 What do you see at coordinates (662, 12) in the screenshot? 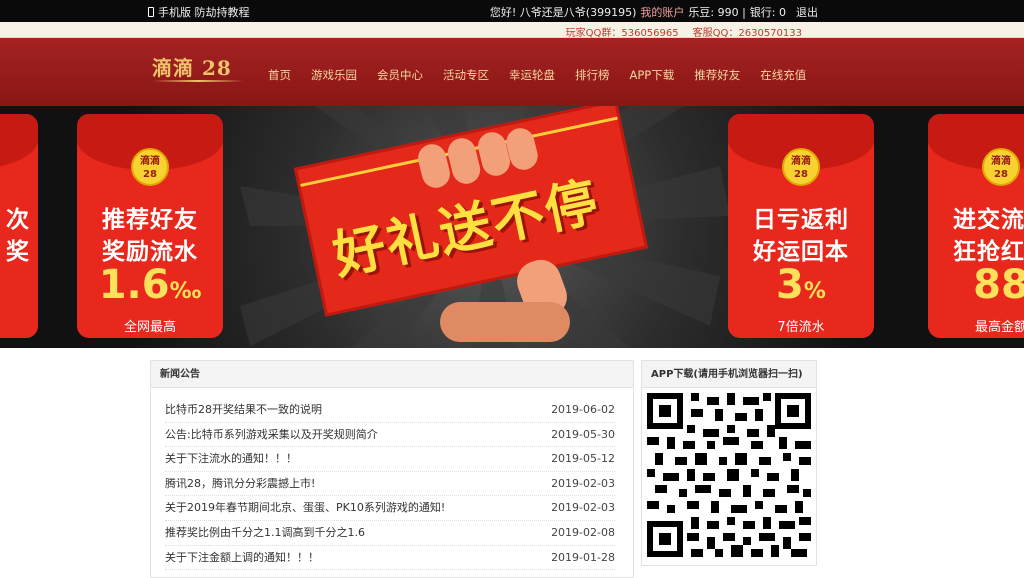
I see `my-account-link: 我的账户` at bounding box center [662, 12].